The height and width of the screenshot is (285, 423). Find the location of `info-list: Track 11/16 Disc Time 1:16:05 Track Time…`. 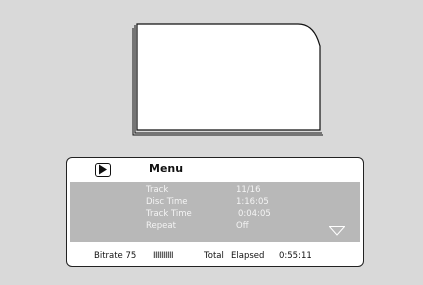

info-list: Track 11/16 Disc Time 1:16:05 Track Time… is located at coordinates (215, 212).